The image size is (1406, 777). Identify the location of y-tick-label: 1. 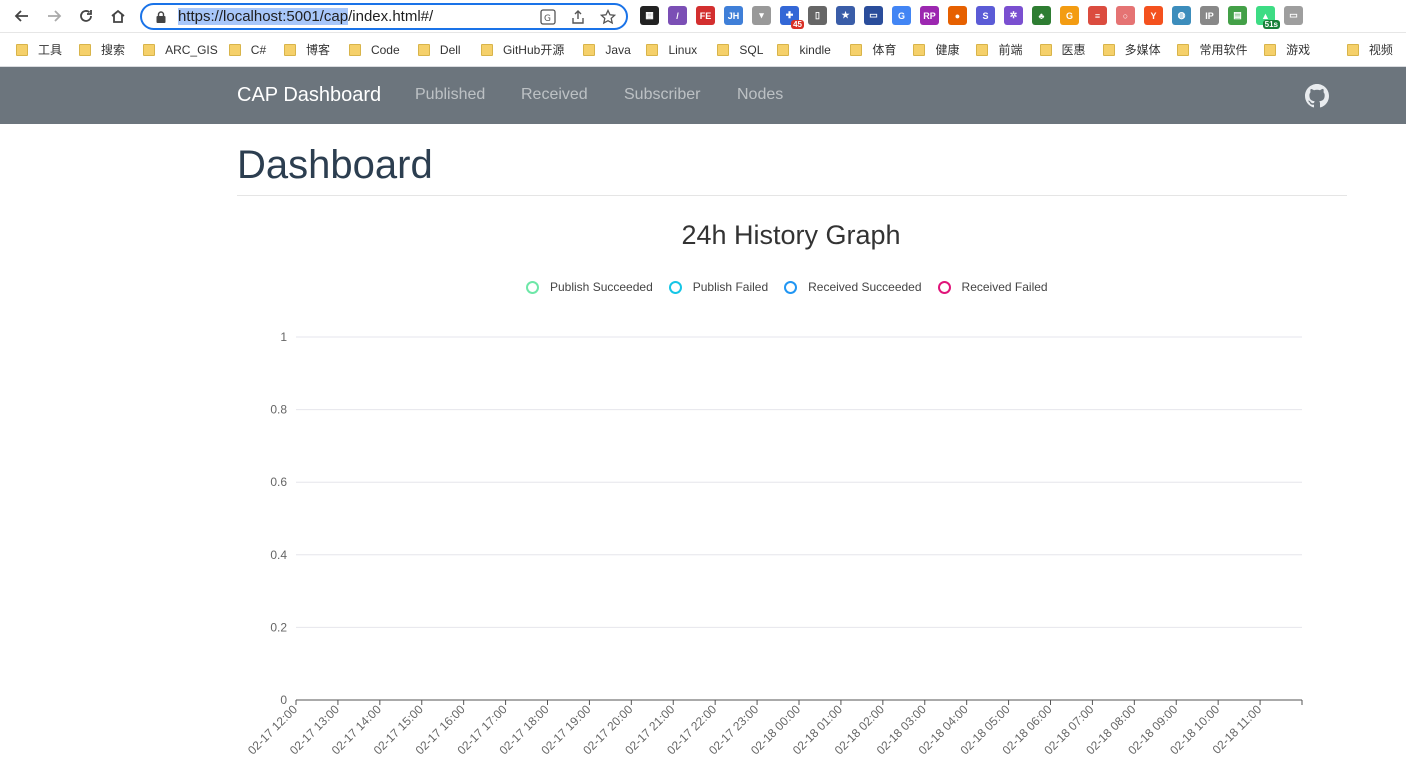
(283, 337).